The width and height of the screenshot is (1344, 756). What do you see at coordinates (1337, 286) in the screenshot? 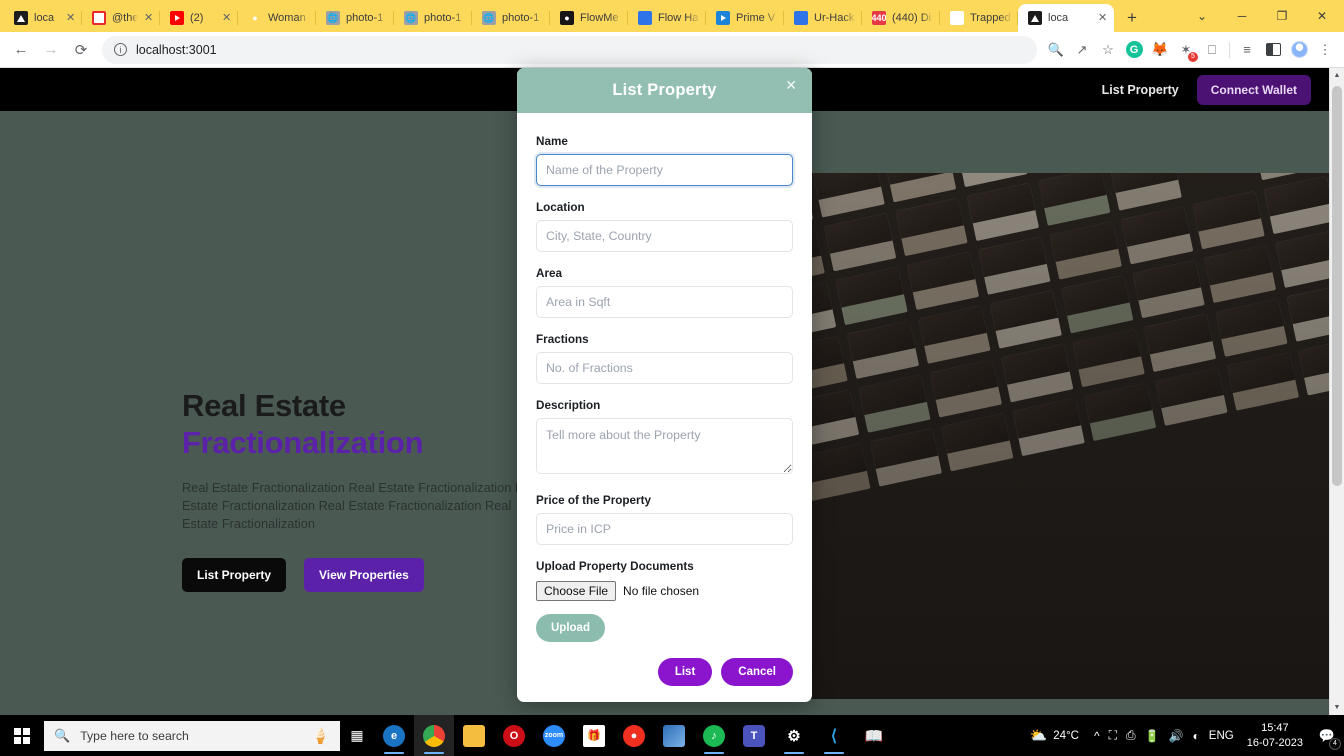
I see `scrollbar-thumb` at bounding box center [1337, 286].